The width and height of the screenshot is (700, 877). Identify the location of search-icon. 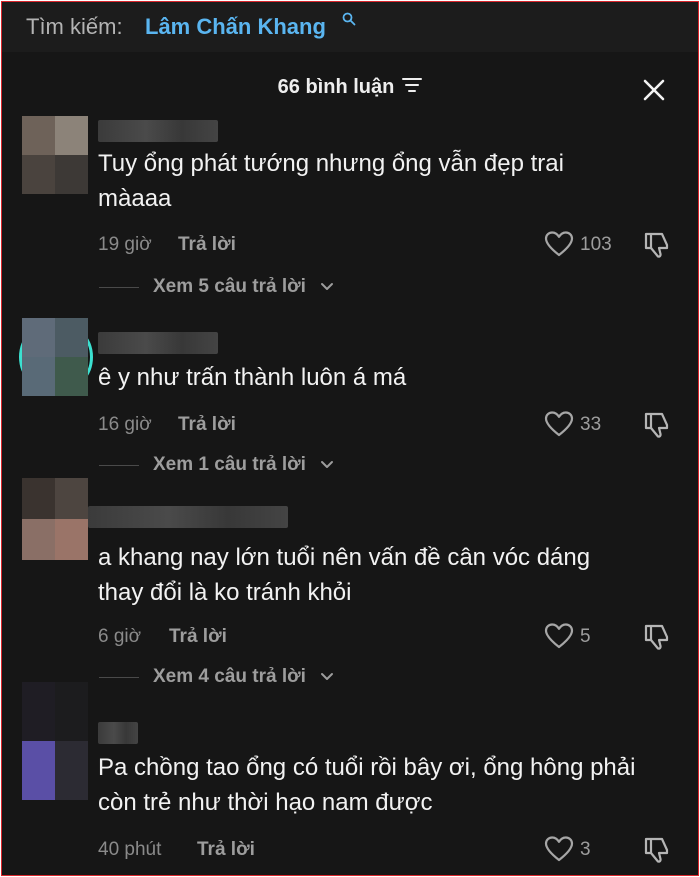
(349, 21).